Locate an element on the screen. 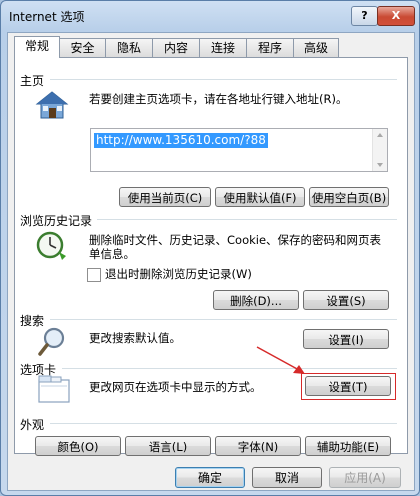  tab-general: 常规 is located at coordinates (37, 47).